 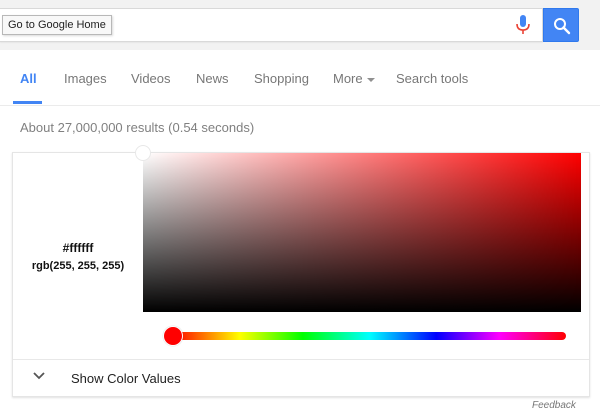 I want to click on tab-search-tools: Search tools, so click(x=432, y=78).